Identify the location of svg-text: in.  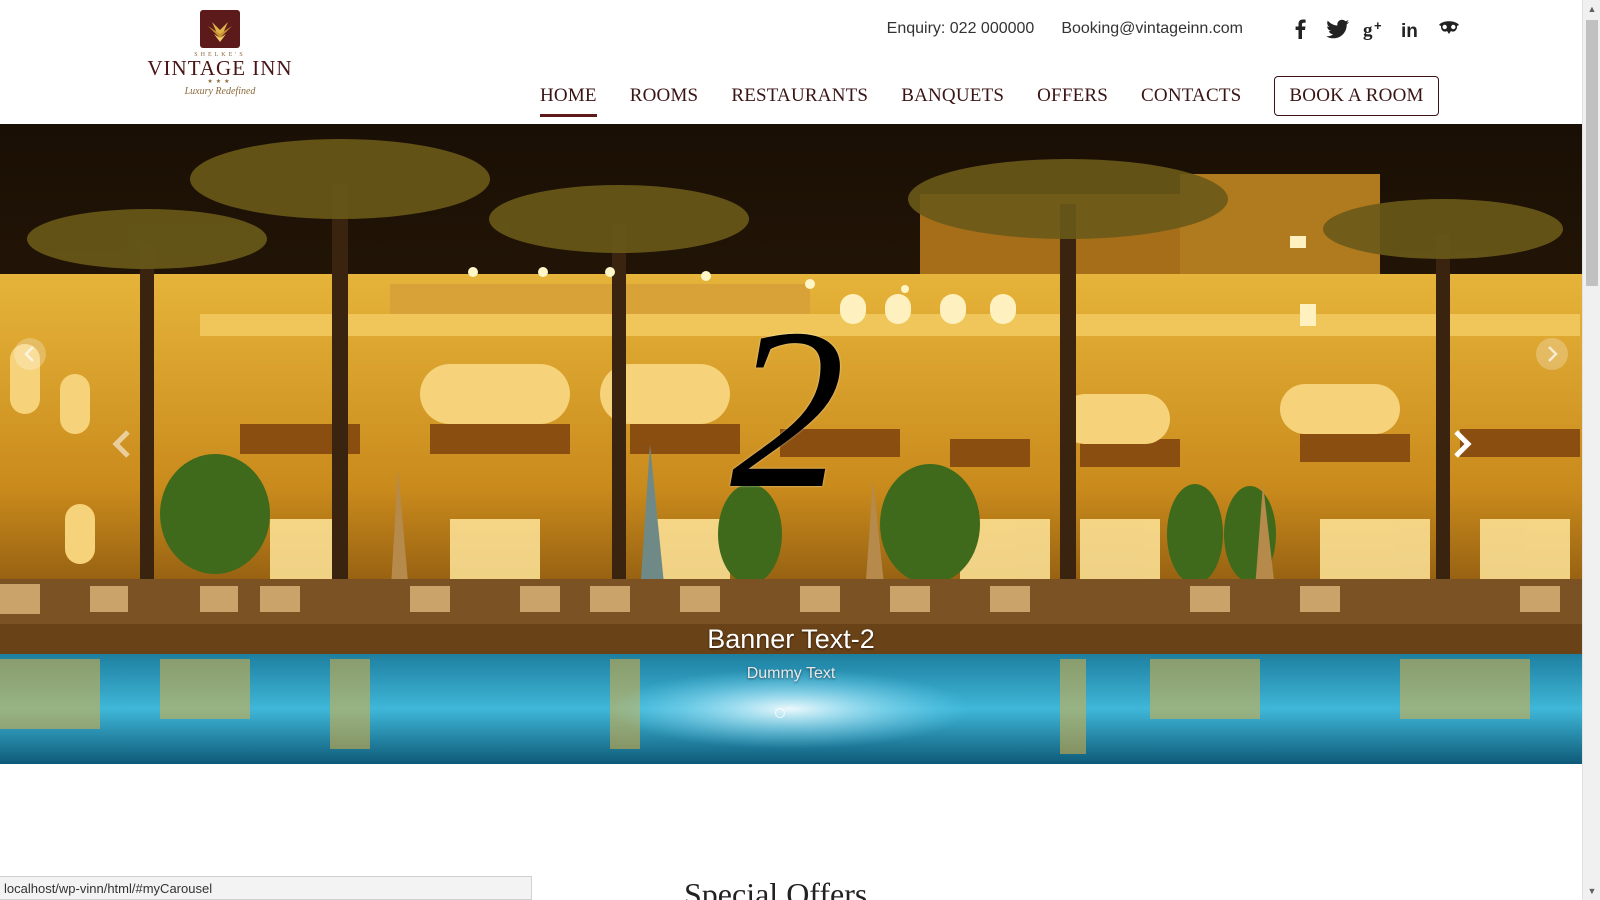
(1409, 31).